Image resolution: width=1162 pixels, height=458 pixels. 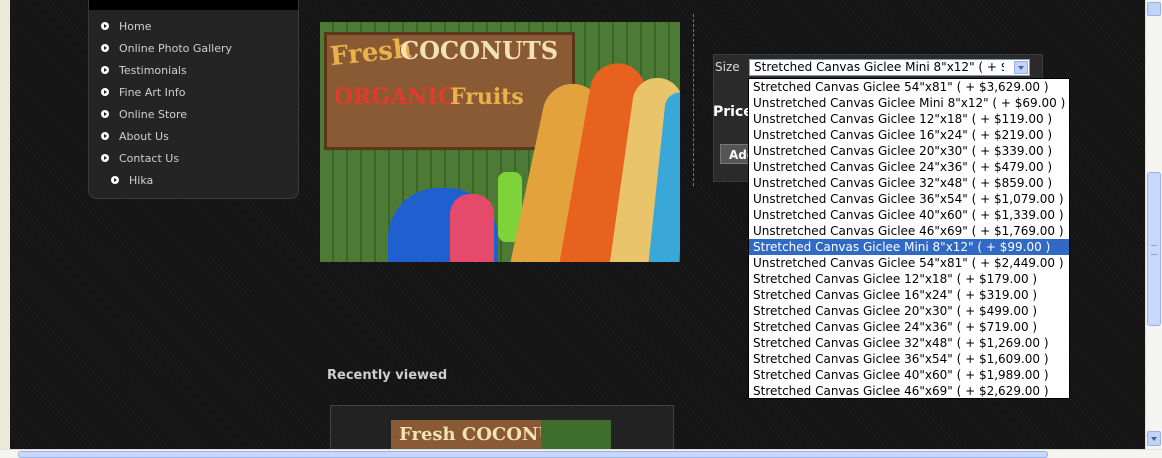 I want to click on chevron-down-icon, so click(x=1021, y=67).